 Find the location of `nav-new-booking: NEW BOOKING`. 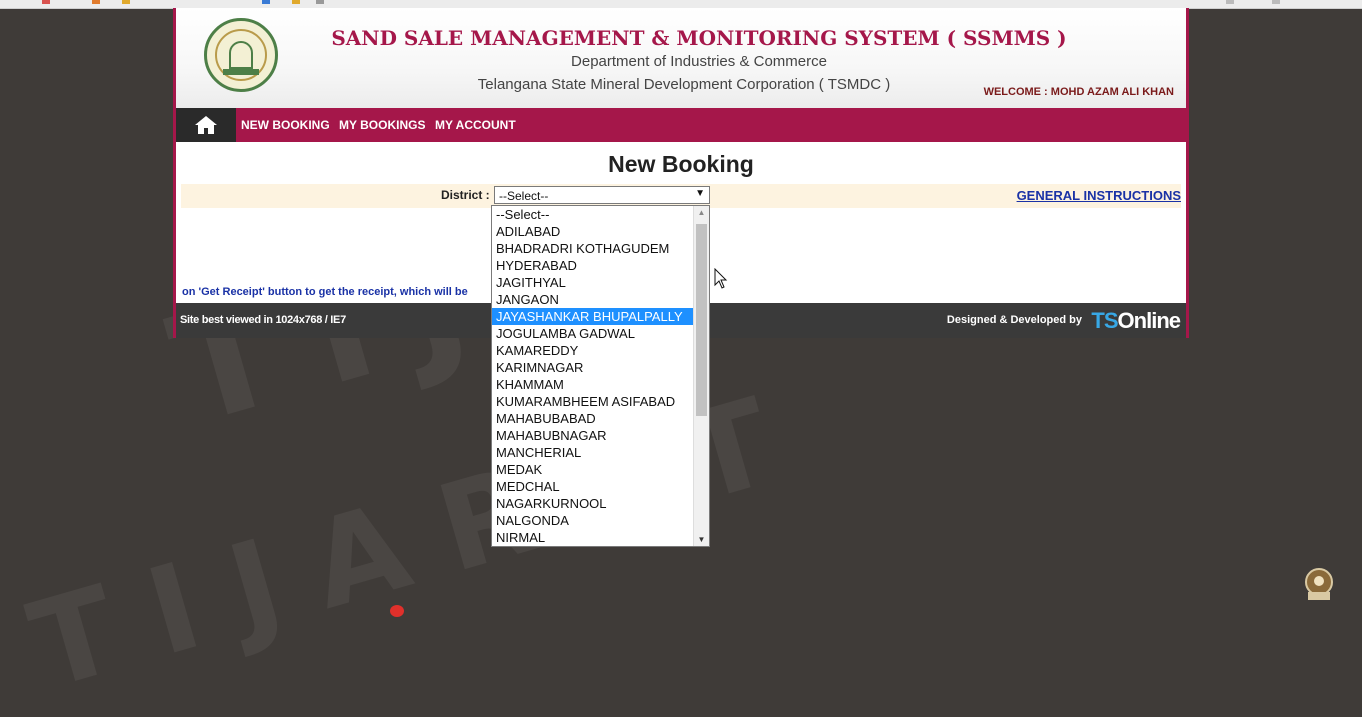

nav-new-booking: NEW BOOKING is located at coordinates (285, 125).